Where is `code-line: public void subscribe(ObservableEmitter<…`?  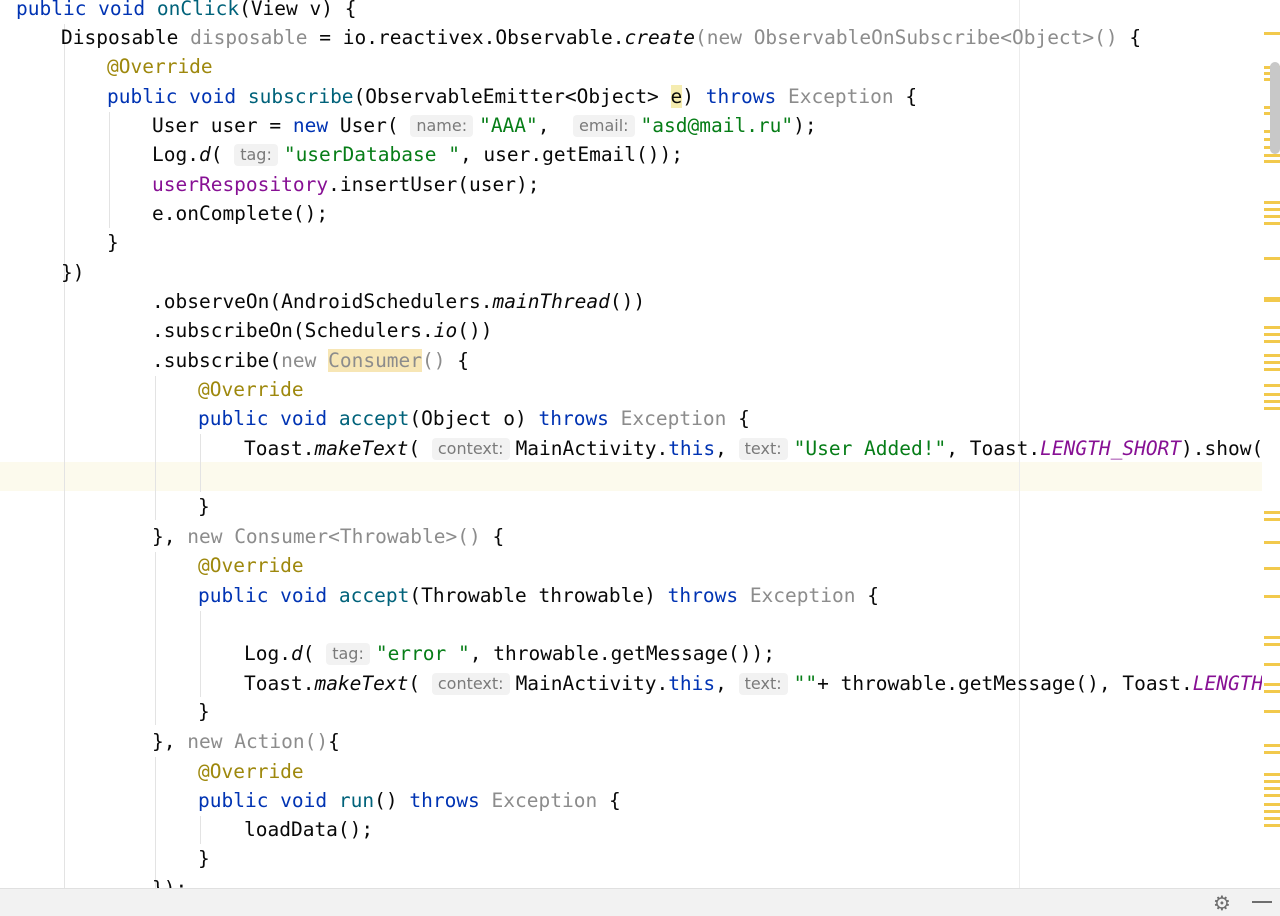
code-line: public void subscribe(ObservableEmitter<… is located at coordinates (512, 96).